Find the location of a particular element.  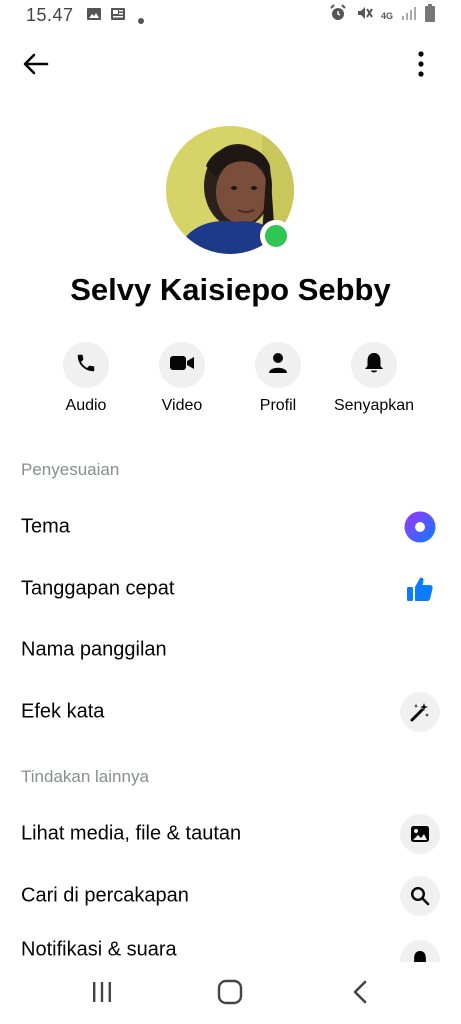

signal-icon is located at coordinates (409, 15).